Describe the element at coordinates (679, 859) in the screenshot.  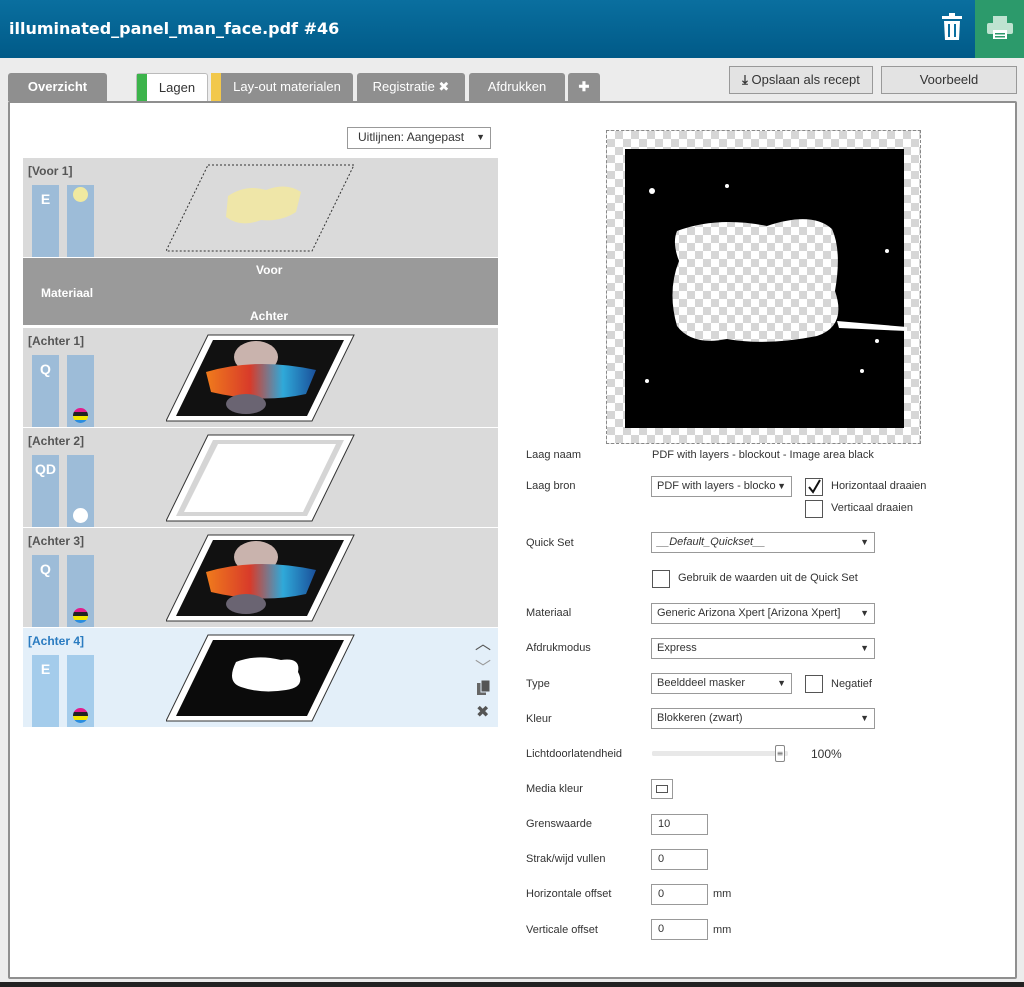
I see `fill-input: 0` at that location.